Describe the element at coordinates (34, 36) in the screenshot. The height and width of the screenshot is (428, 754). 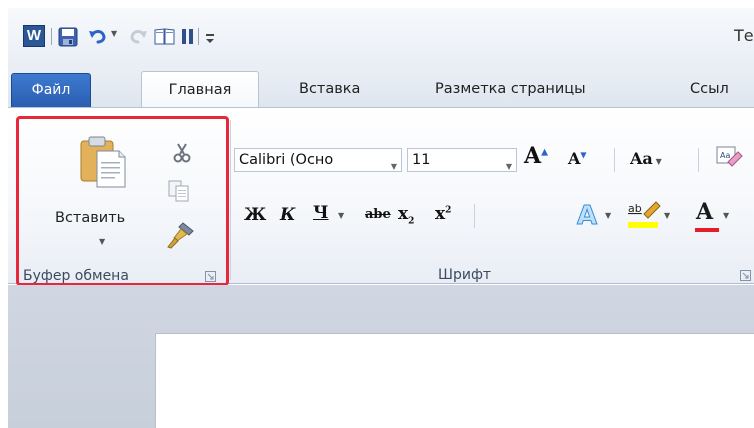
I see `word-app-icon: W` at that location.